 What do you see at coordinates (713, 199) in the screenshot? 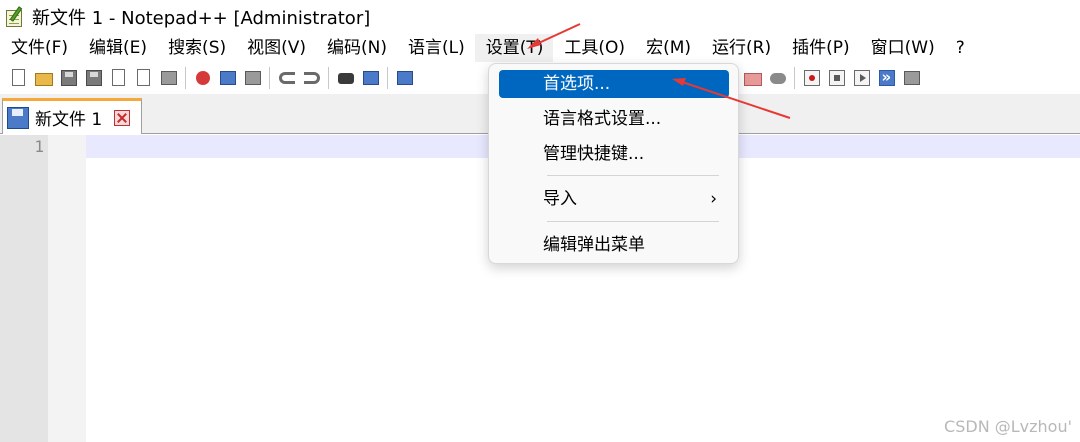
I see `chevron-right-icon: ›` at bounding box center [713, 199].